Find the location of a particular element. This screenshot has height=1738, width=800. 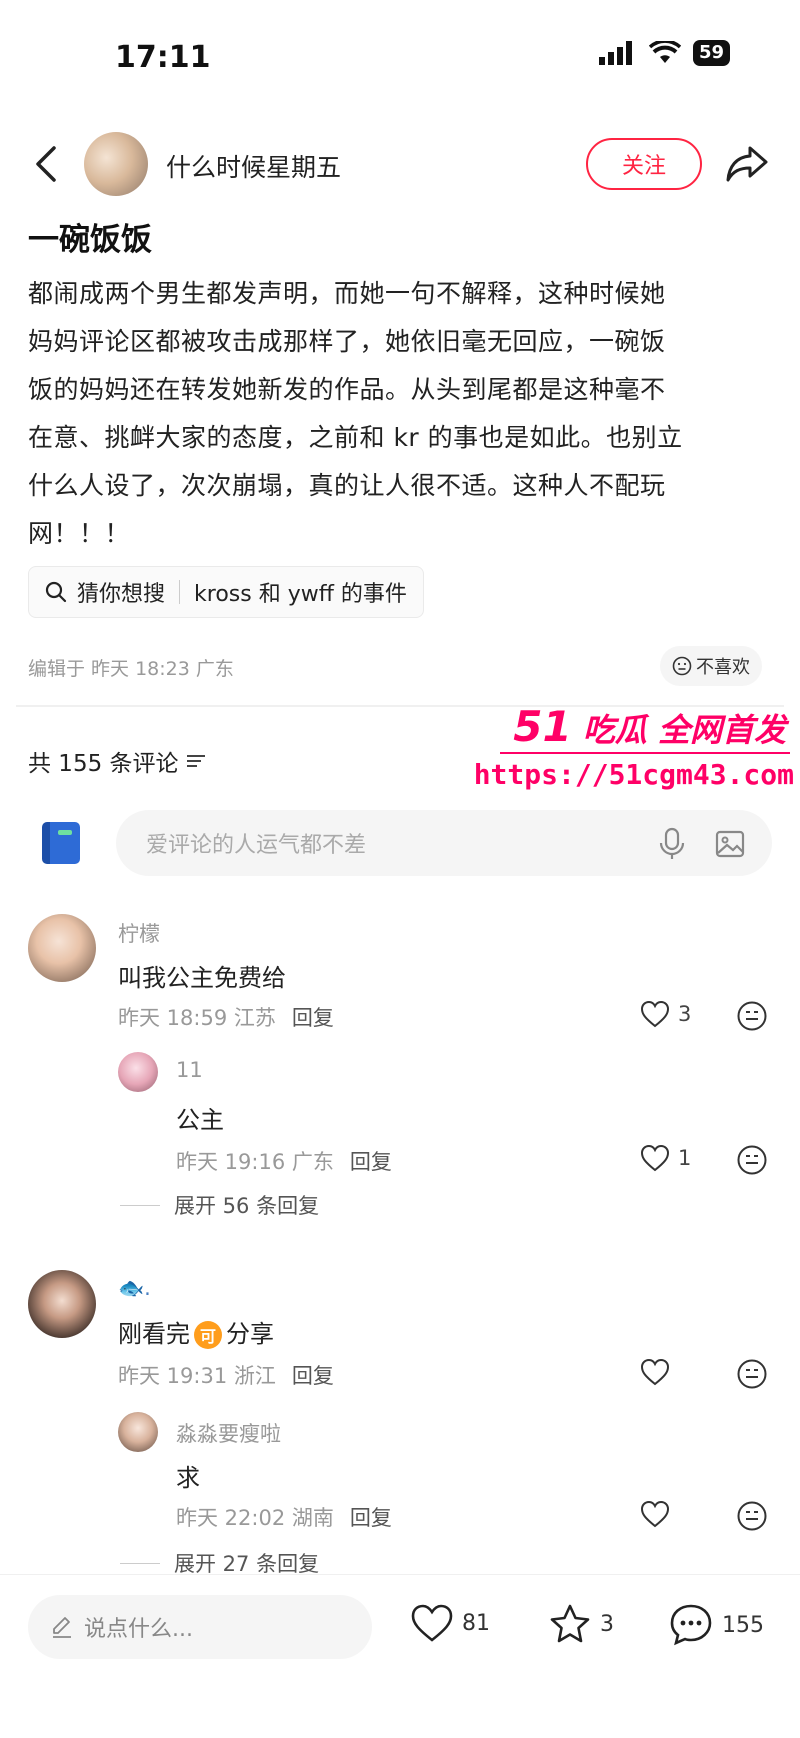

like-count: 81 is located at coordinates (476, 1623).